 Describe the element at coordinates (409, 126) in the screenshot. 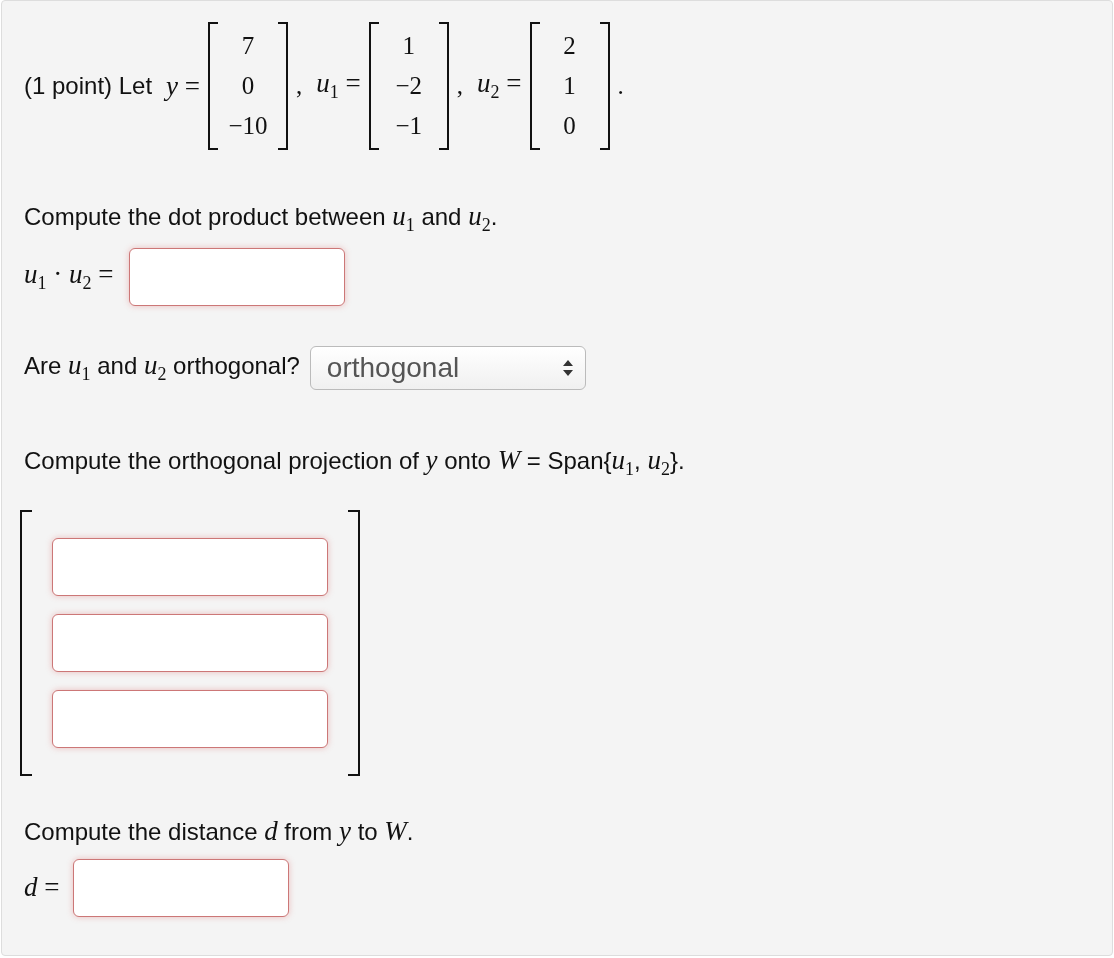

I see `vector-entry: −1` at that location.